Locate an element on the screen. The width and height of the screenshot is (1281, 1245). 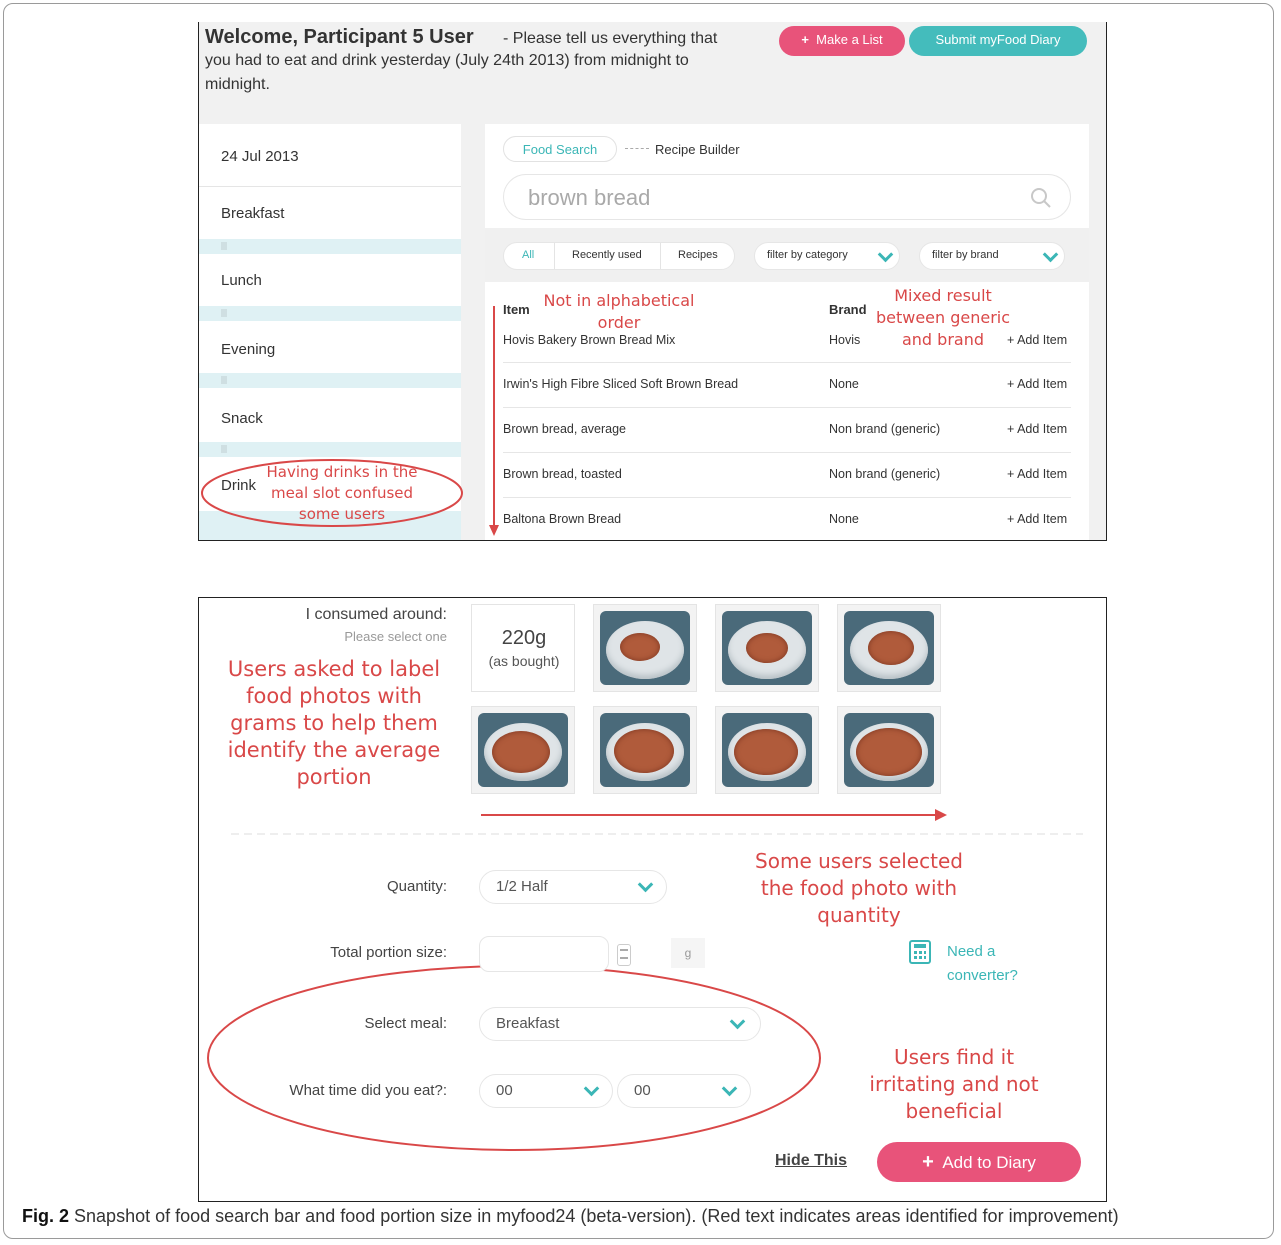
total-portion-label: Total portion size: is located at coordinates (388, 952).